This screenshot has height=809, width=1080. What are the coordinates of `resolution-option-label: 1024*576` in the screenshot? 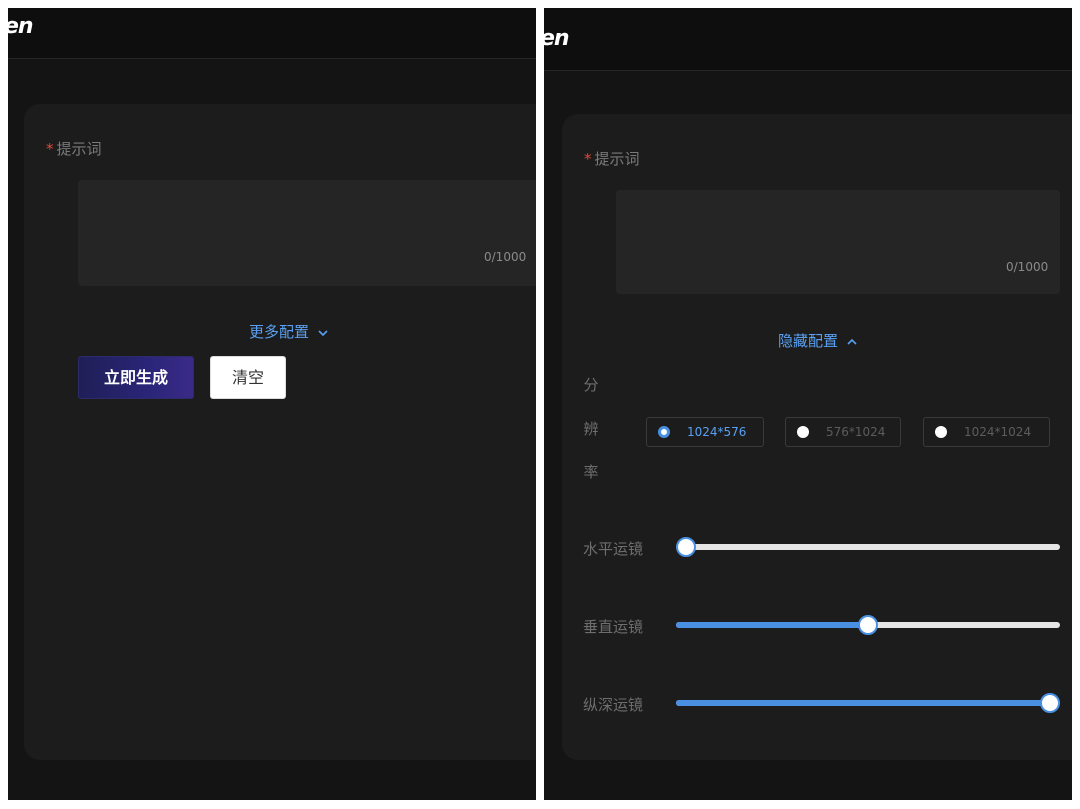 It's located at (717, 432).